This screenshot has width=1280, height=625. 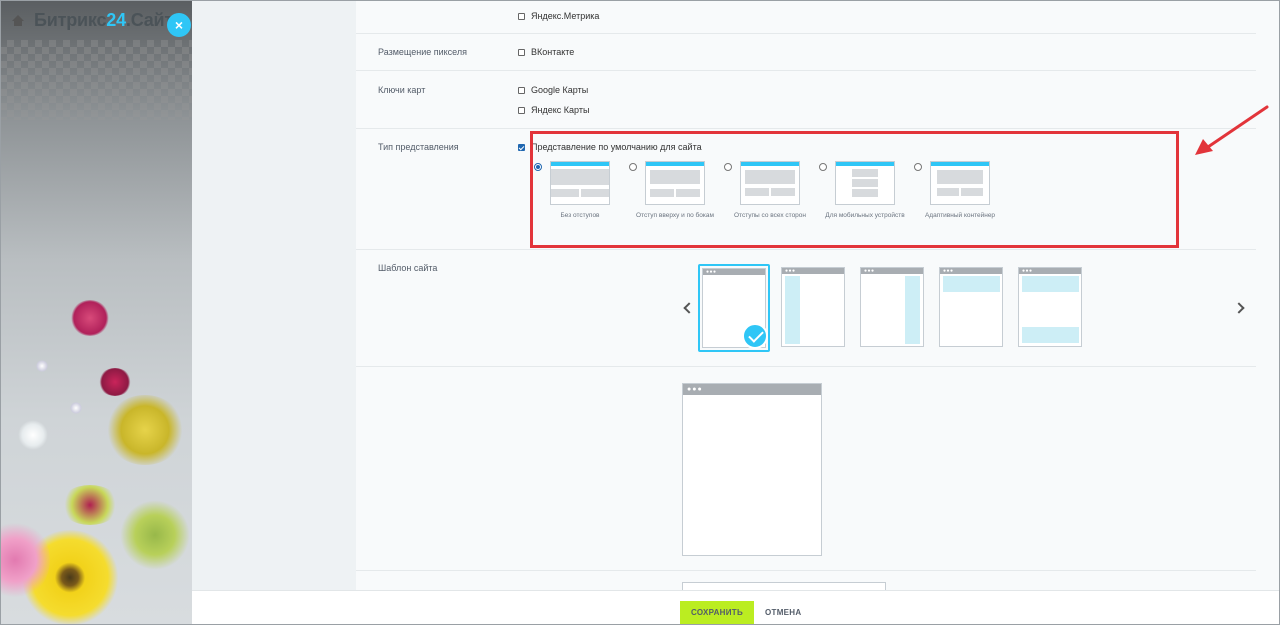 I want to click on view-type-label: Тип представления, so click(x=418, y=147).